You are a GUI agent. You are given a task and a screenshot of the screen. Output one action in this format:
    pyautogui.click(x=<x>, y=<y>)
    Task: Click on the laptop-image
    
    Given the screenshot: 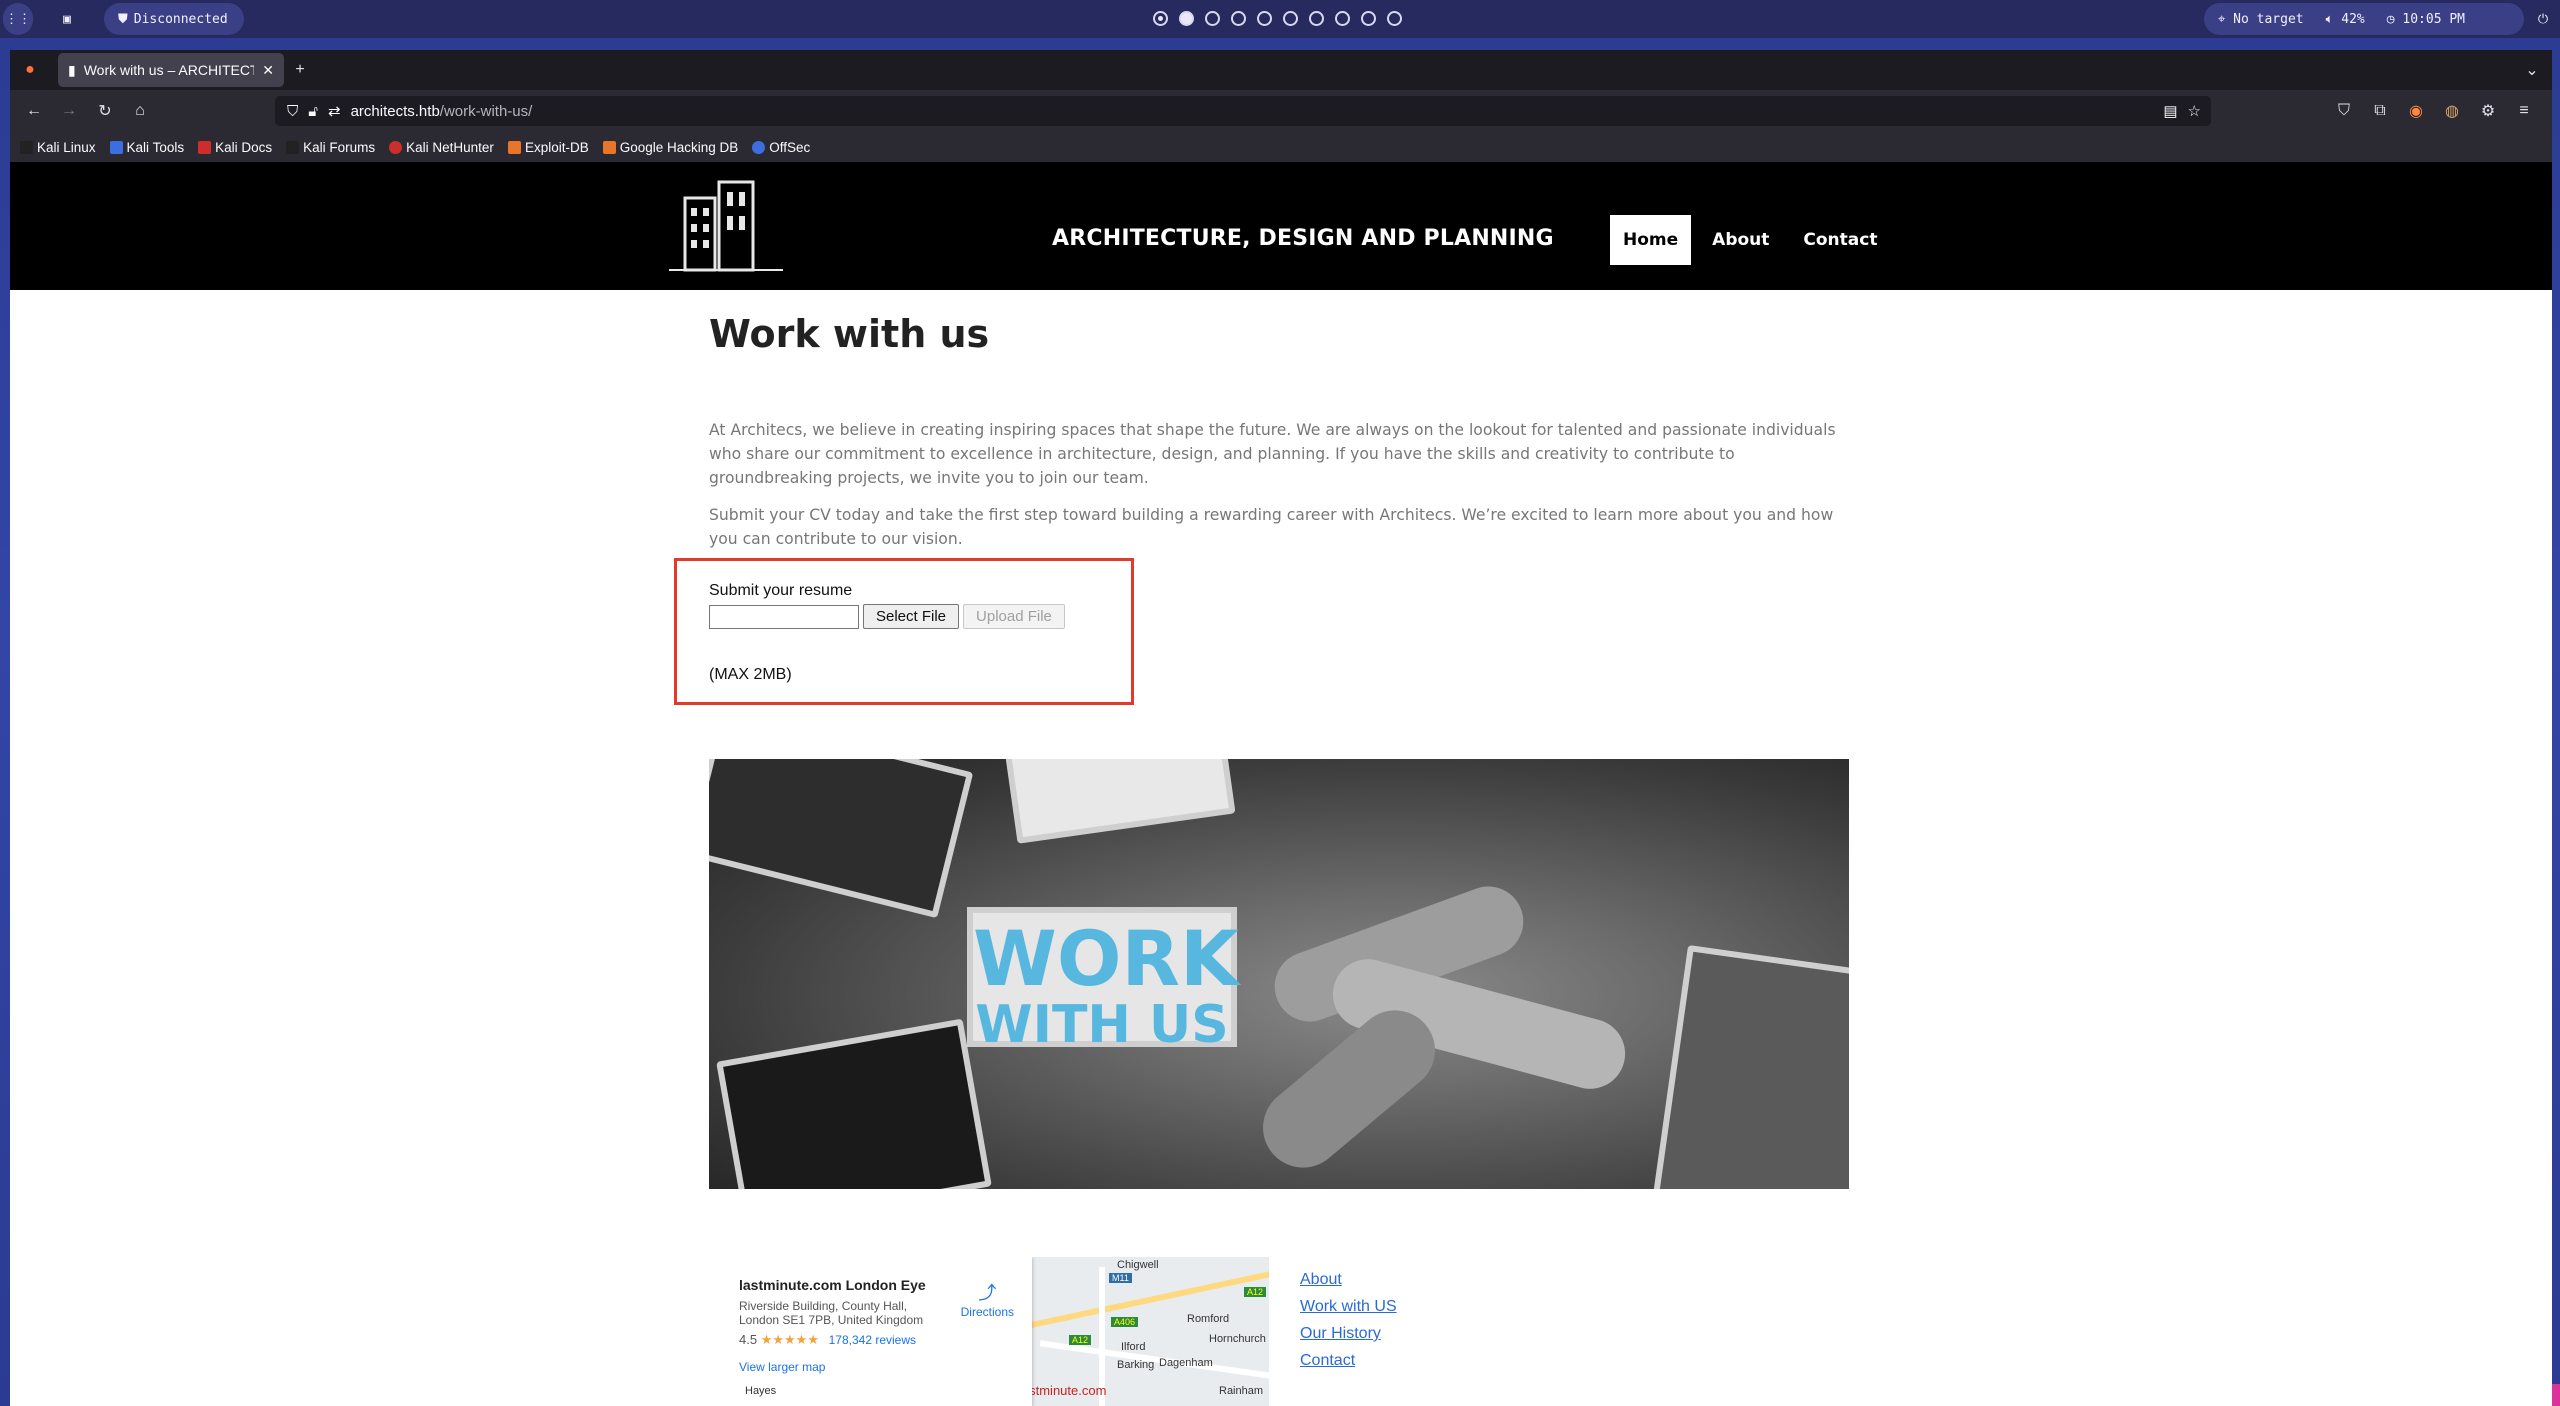 What is the action you would take?
    pyautogui.click(x=841, y=839)
    